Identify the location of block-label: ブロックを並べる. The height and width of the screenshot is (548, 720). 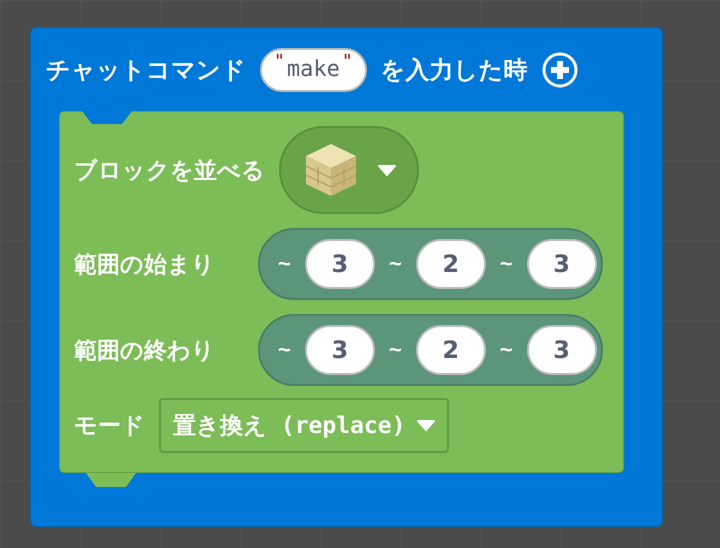
(169, 170).